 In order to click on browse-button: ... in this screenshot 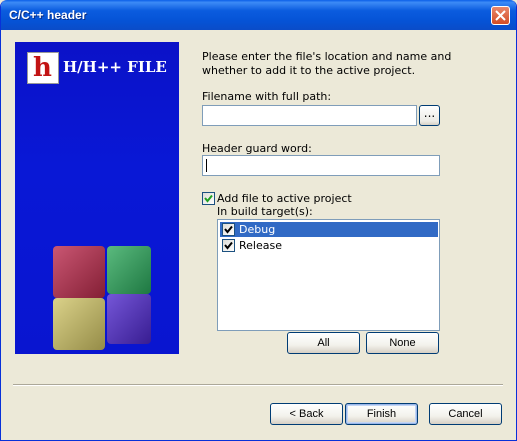, I will do `click(429, 115)`.